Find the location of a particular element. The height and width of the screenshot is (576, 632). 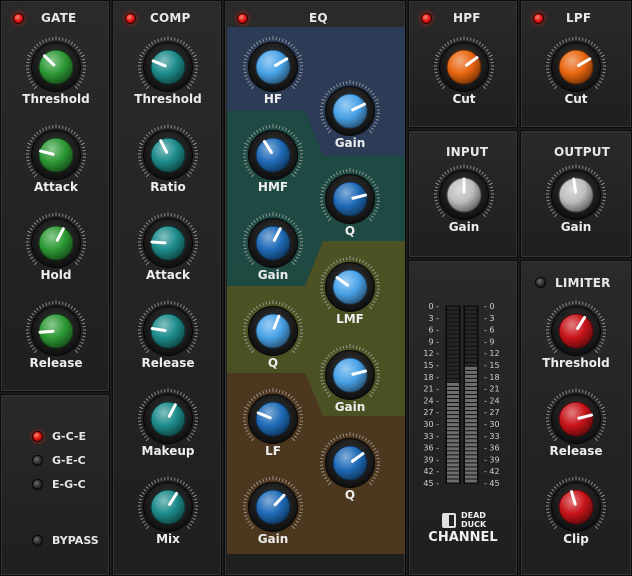

eq-lmf-q-knob is located at coordinates (273, 331).